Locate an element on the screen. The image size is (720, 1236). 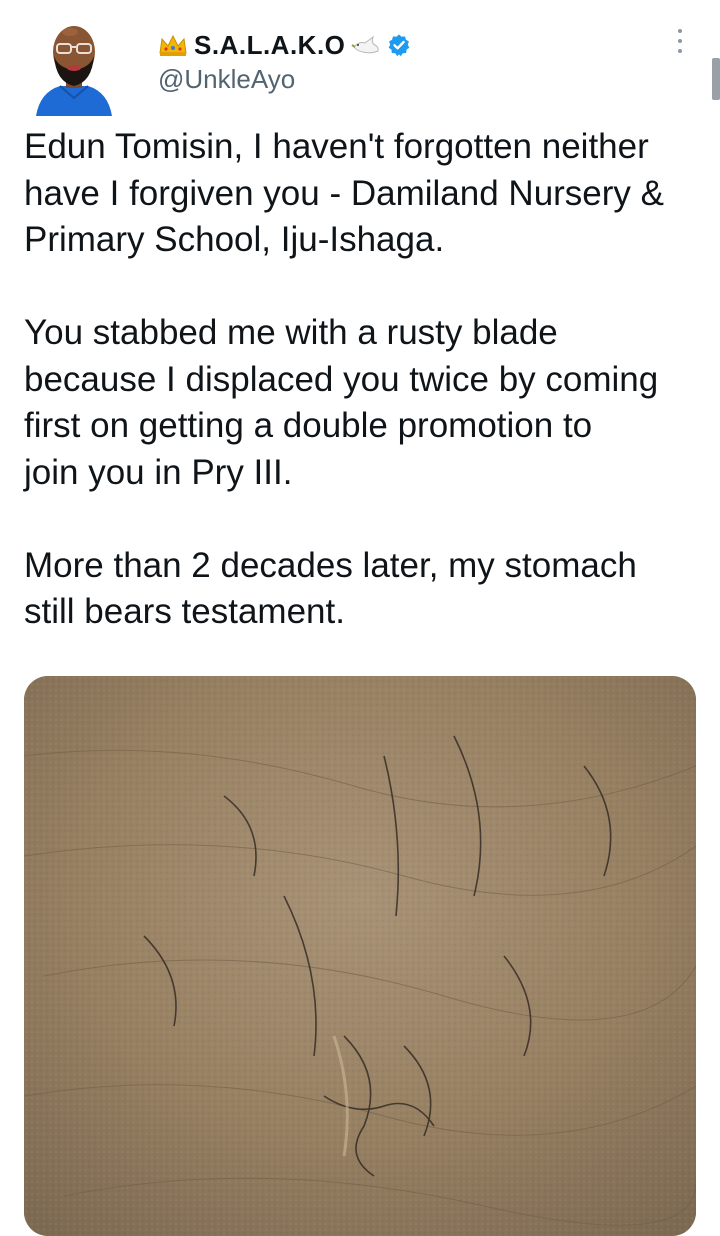
avatar is located at coordinates (74, 66).